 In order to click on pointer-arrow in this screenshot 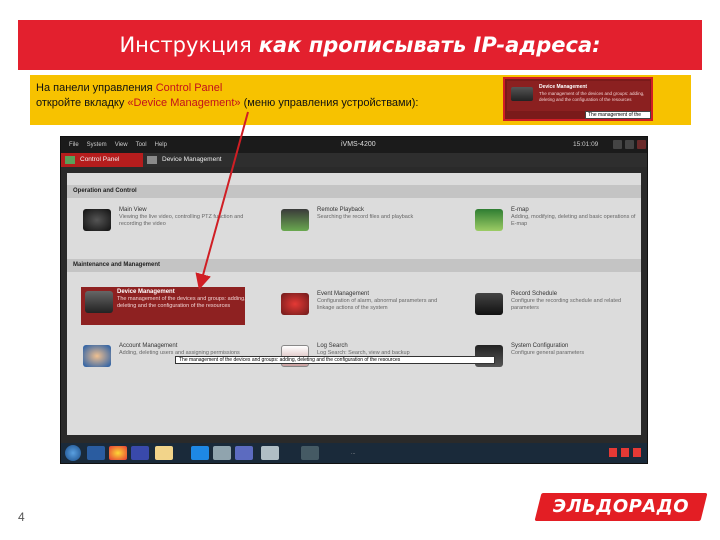, I will do `click(222, 200)`.